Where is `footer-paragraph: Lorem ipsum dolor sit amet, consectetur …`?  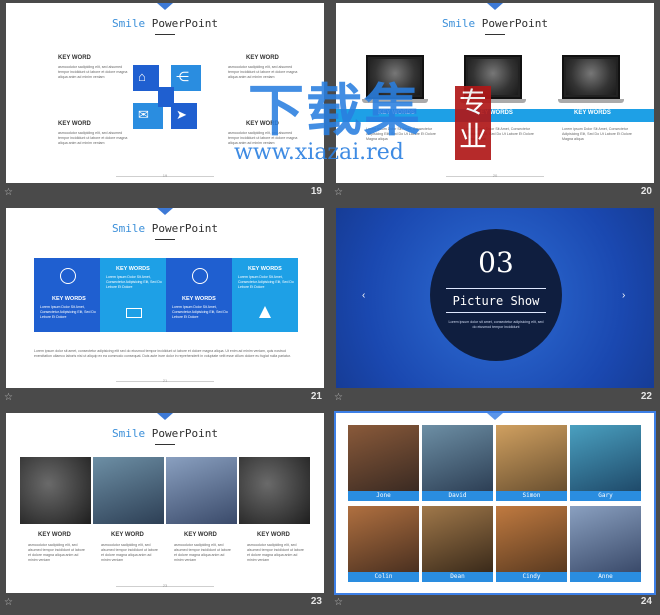
footer-paragraph: Lorem ipsum dolor sit amet, consectetur … is located at coordinates (162, 353).